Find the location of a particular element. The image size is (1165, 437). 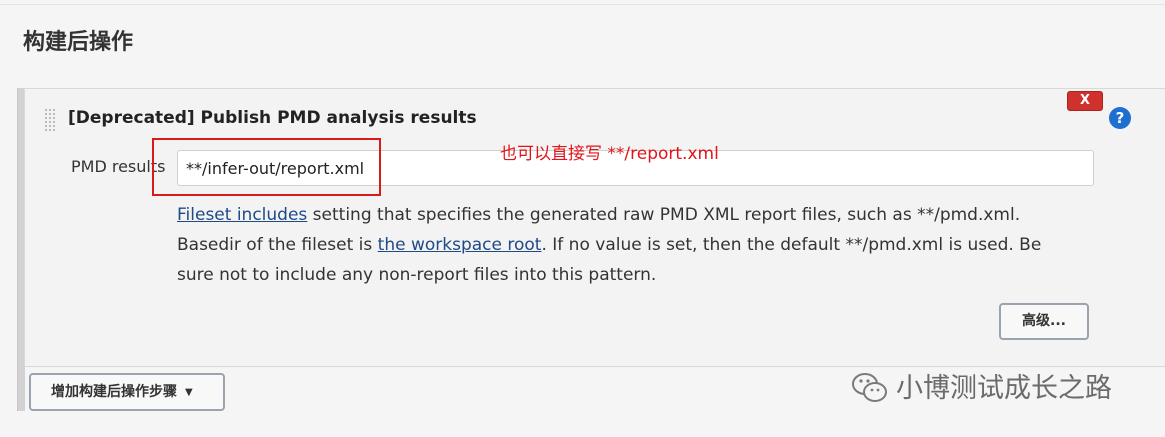

wechat-icon is located at coordinates (870, 391).